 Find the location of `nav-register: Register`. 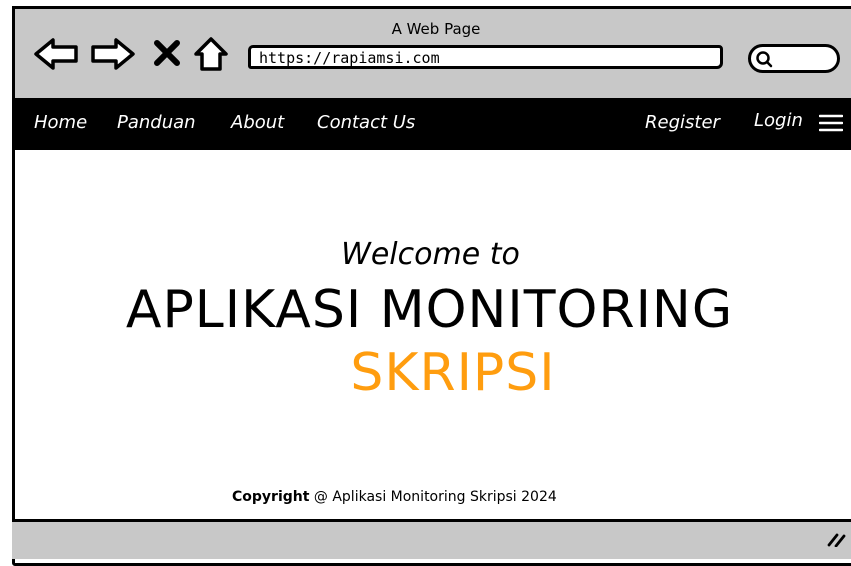

nav-register: Register is located at coordinates (682, 122).